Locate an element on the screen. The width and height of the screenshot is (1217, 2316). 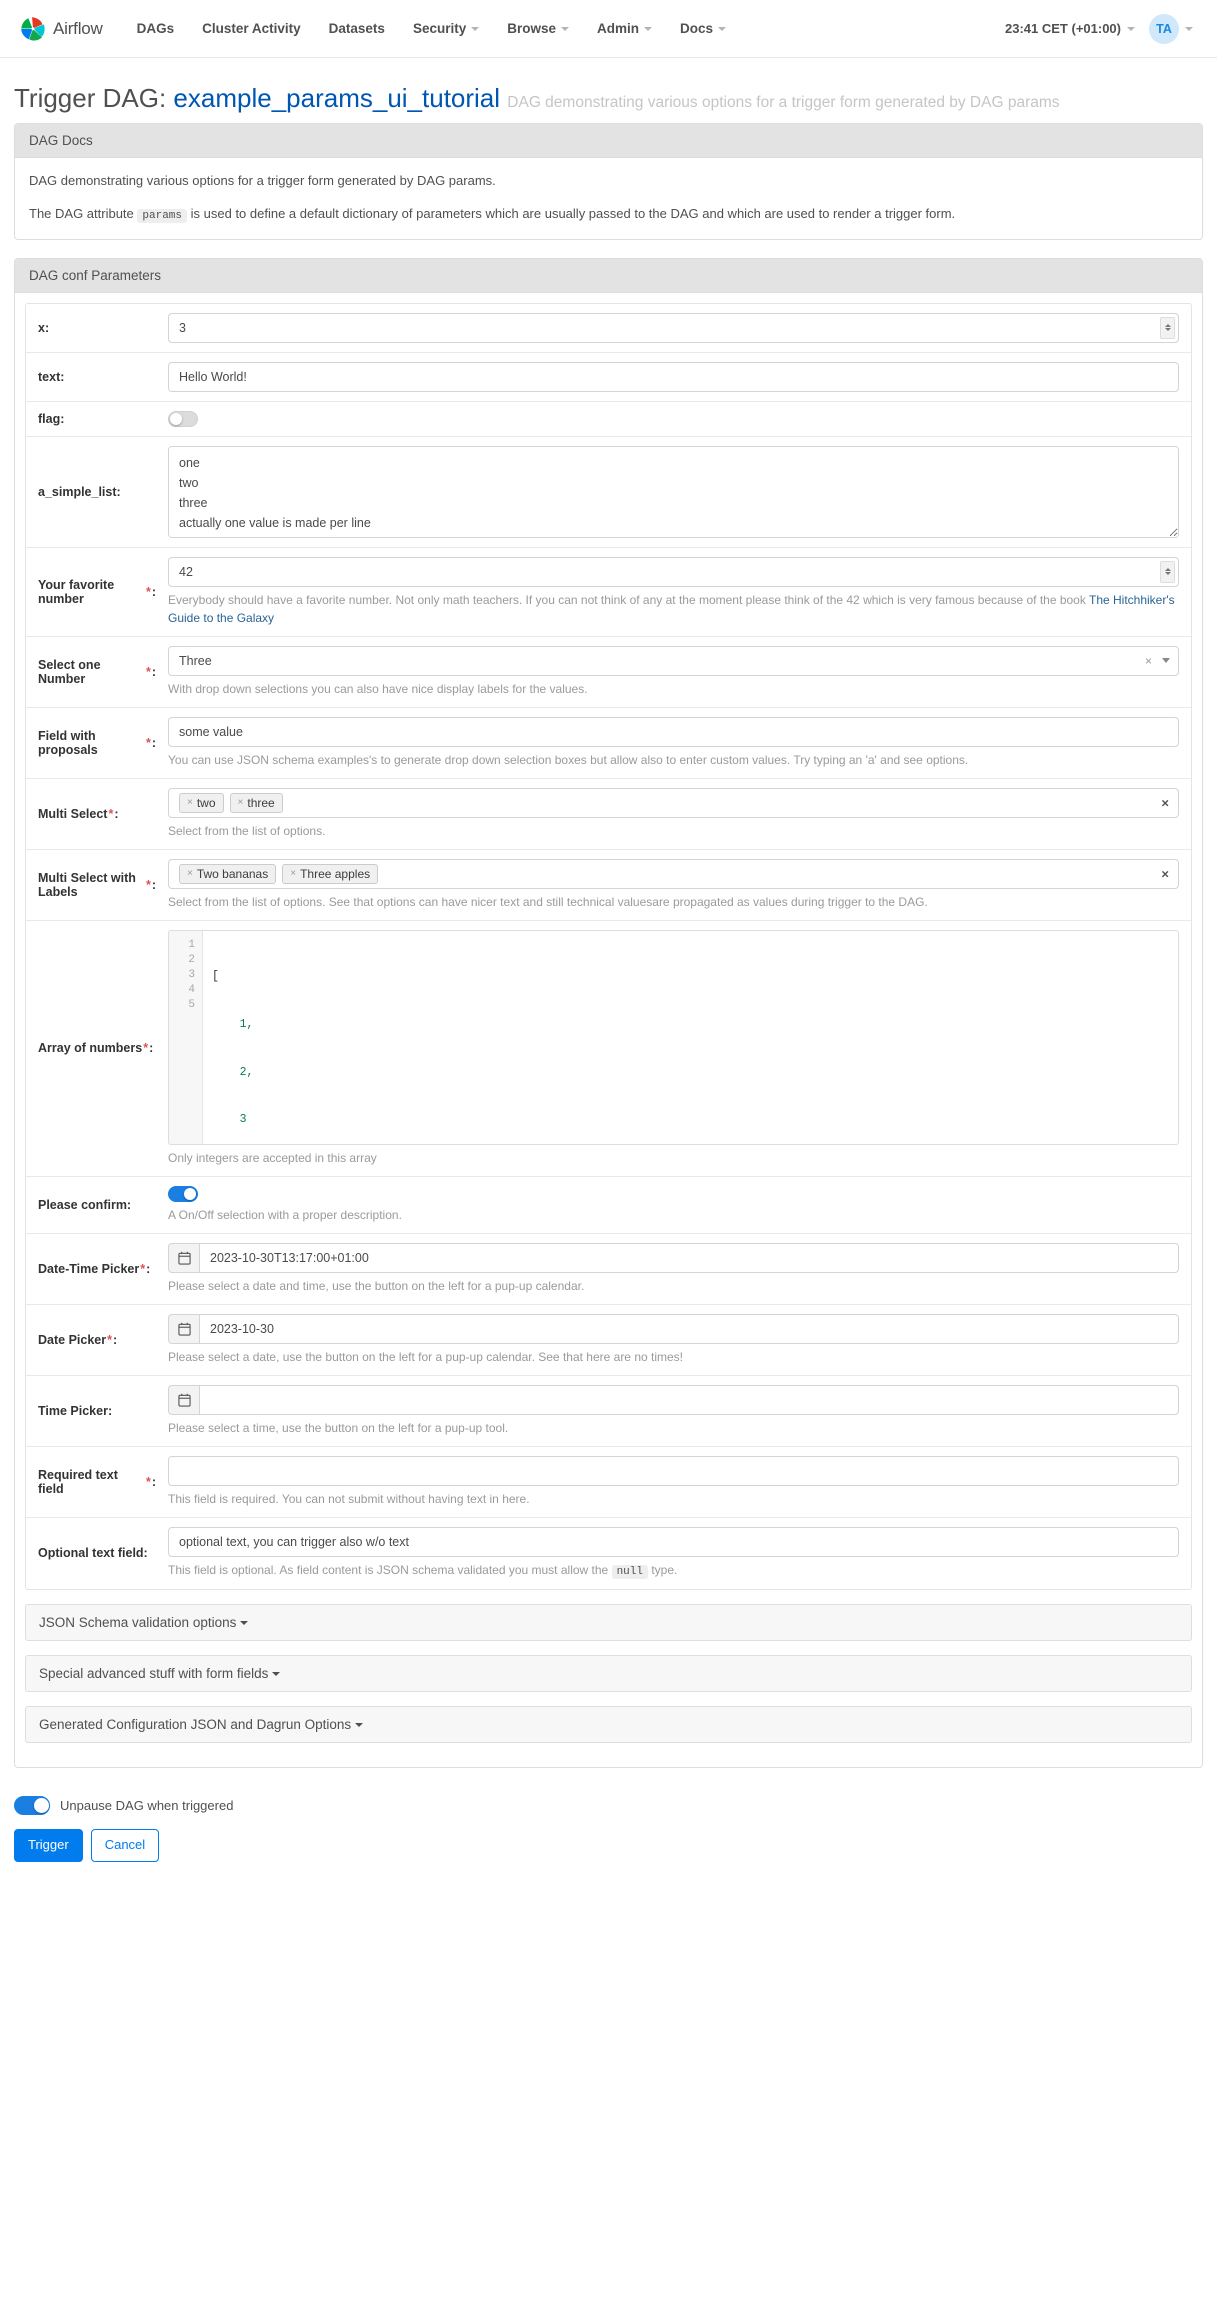
datetime-input-group is located at coordinates (673, 1257).